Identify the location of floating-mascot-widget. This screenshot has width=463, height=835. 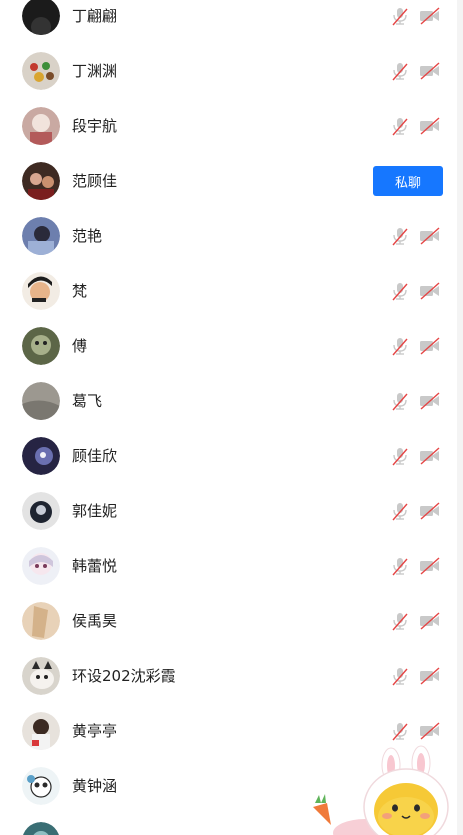
(384, 790).